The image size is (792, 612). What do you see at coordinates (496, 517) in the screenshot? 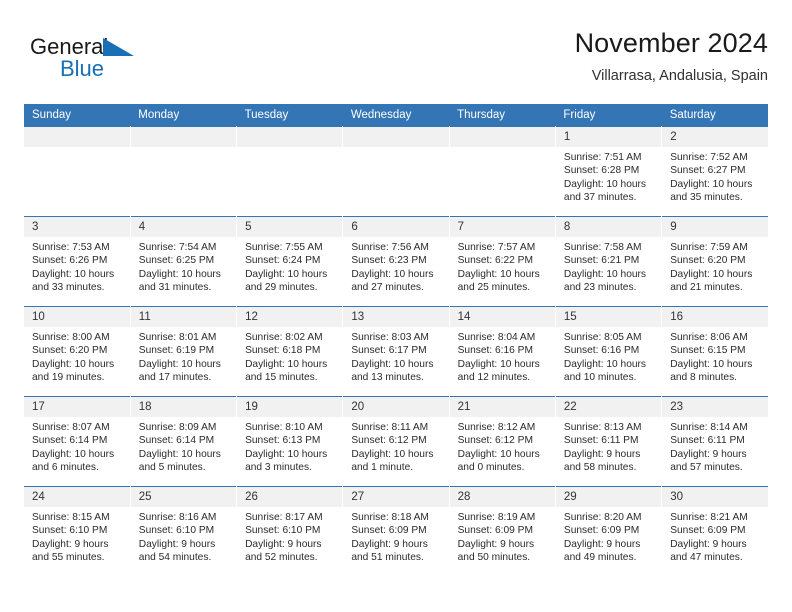
I see `sunrise-text: Sunrise: 8:19 AM` at bounding box center [496, 517].